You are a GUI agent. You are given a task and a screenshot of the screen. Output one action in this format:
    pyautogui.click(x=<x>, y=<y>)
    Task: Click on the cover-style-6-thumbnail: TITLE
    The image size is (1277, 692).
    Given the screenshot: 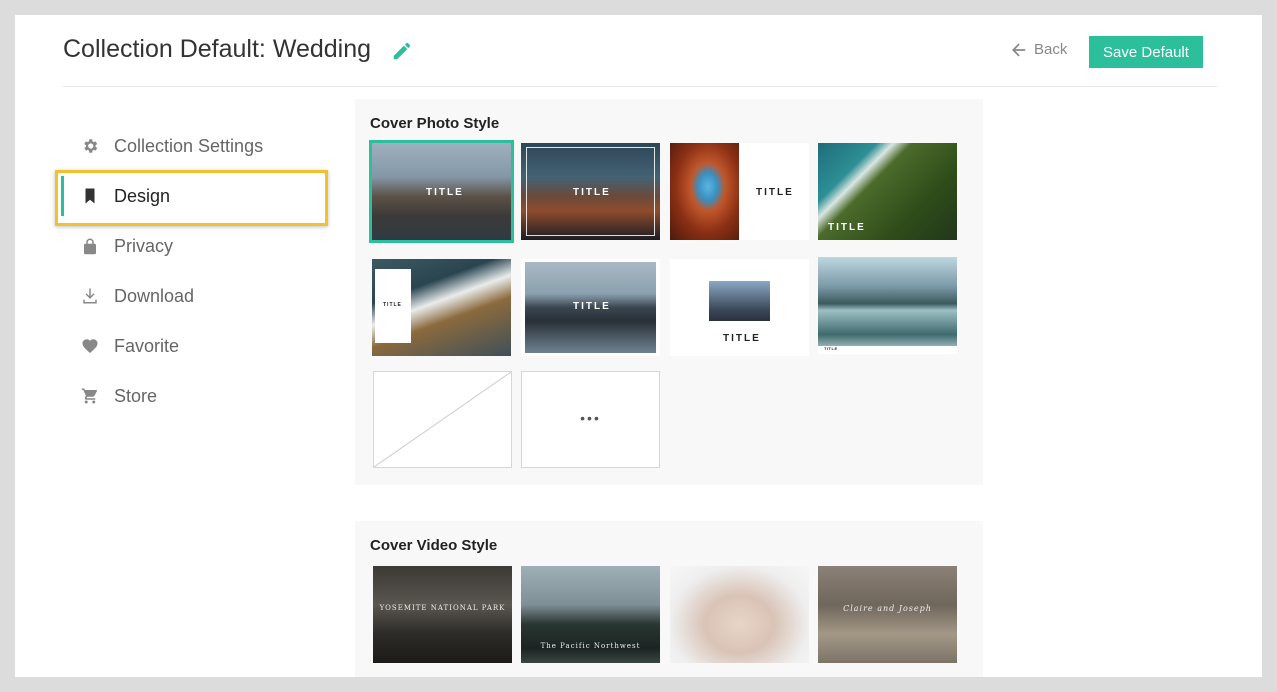 What is the action you would take?
    pyautogui.click(x=590, y=307)
    